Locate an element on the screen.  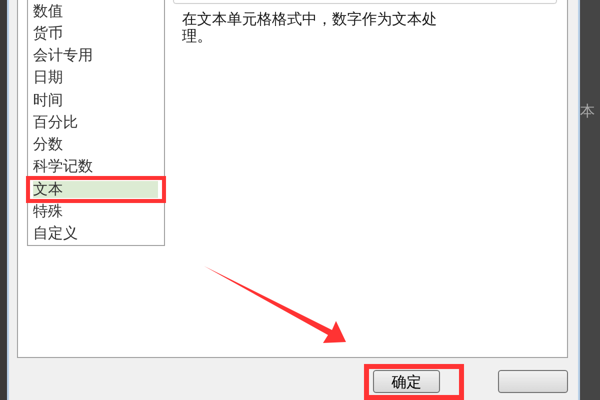
category-item: 文本 is located at coordinates (95, 189).